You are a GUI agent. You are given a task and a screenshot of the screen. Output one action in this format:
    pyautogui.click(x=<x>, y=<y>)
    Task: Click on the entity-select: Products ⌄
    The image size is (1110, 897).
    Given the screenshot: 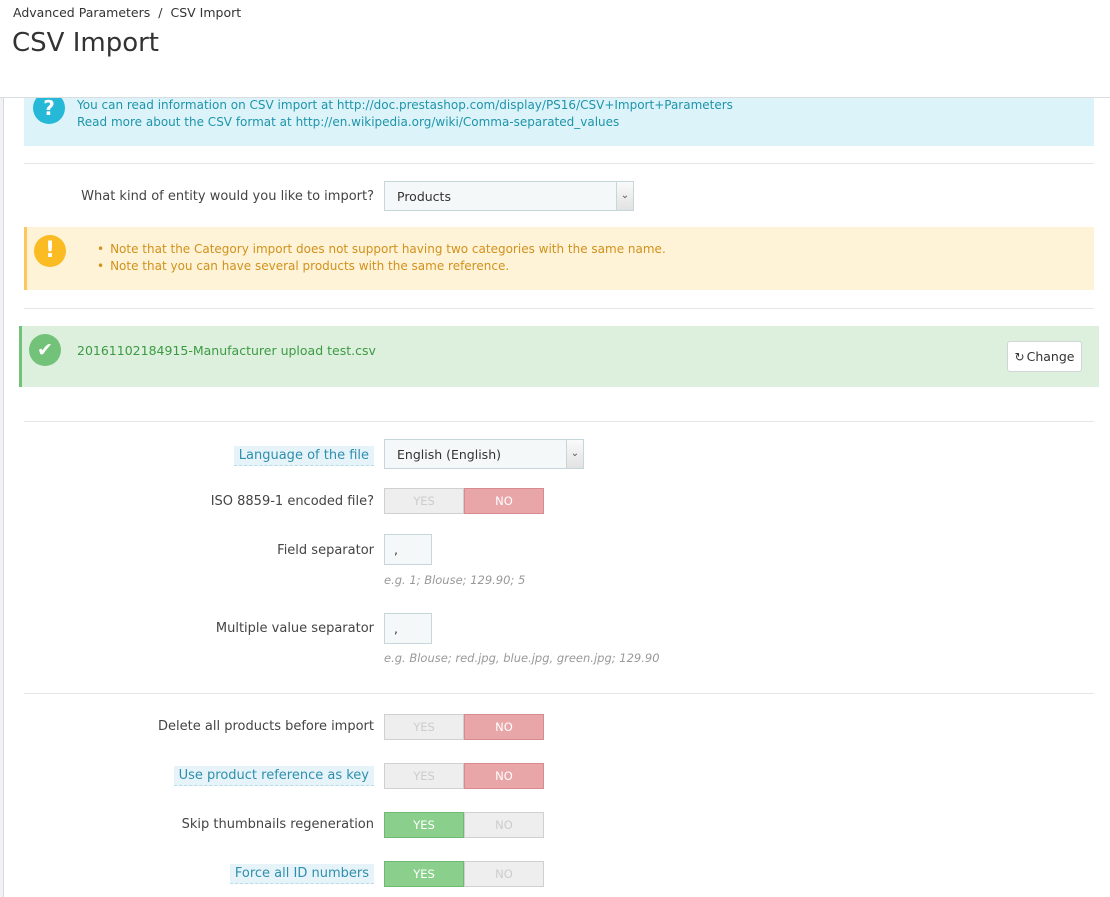 What is the action you would take?
    pyautogui.click(x=509, y=196)
    